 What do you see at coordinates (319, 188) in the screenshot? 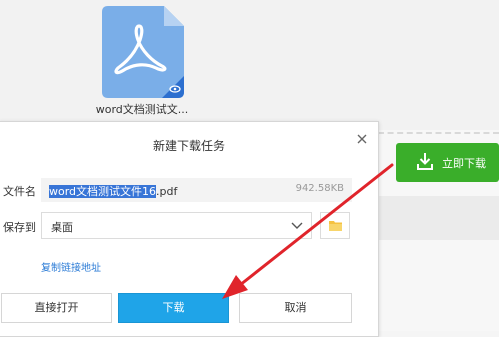
I see `file-size: 942.58KB` at bounding box center [319, 188].